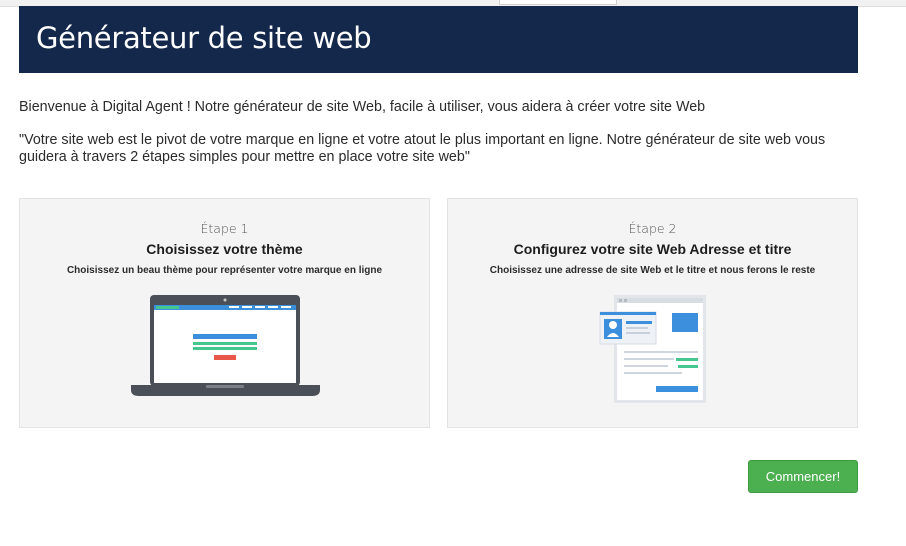  Describe the element at coordinates (558, 2) in the screenshot. I see `browser-tab` at that location.